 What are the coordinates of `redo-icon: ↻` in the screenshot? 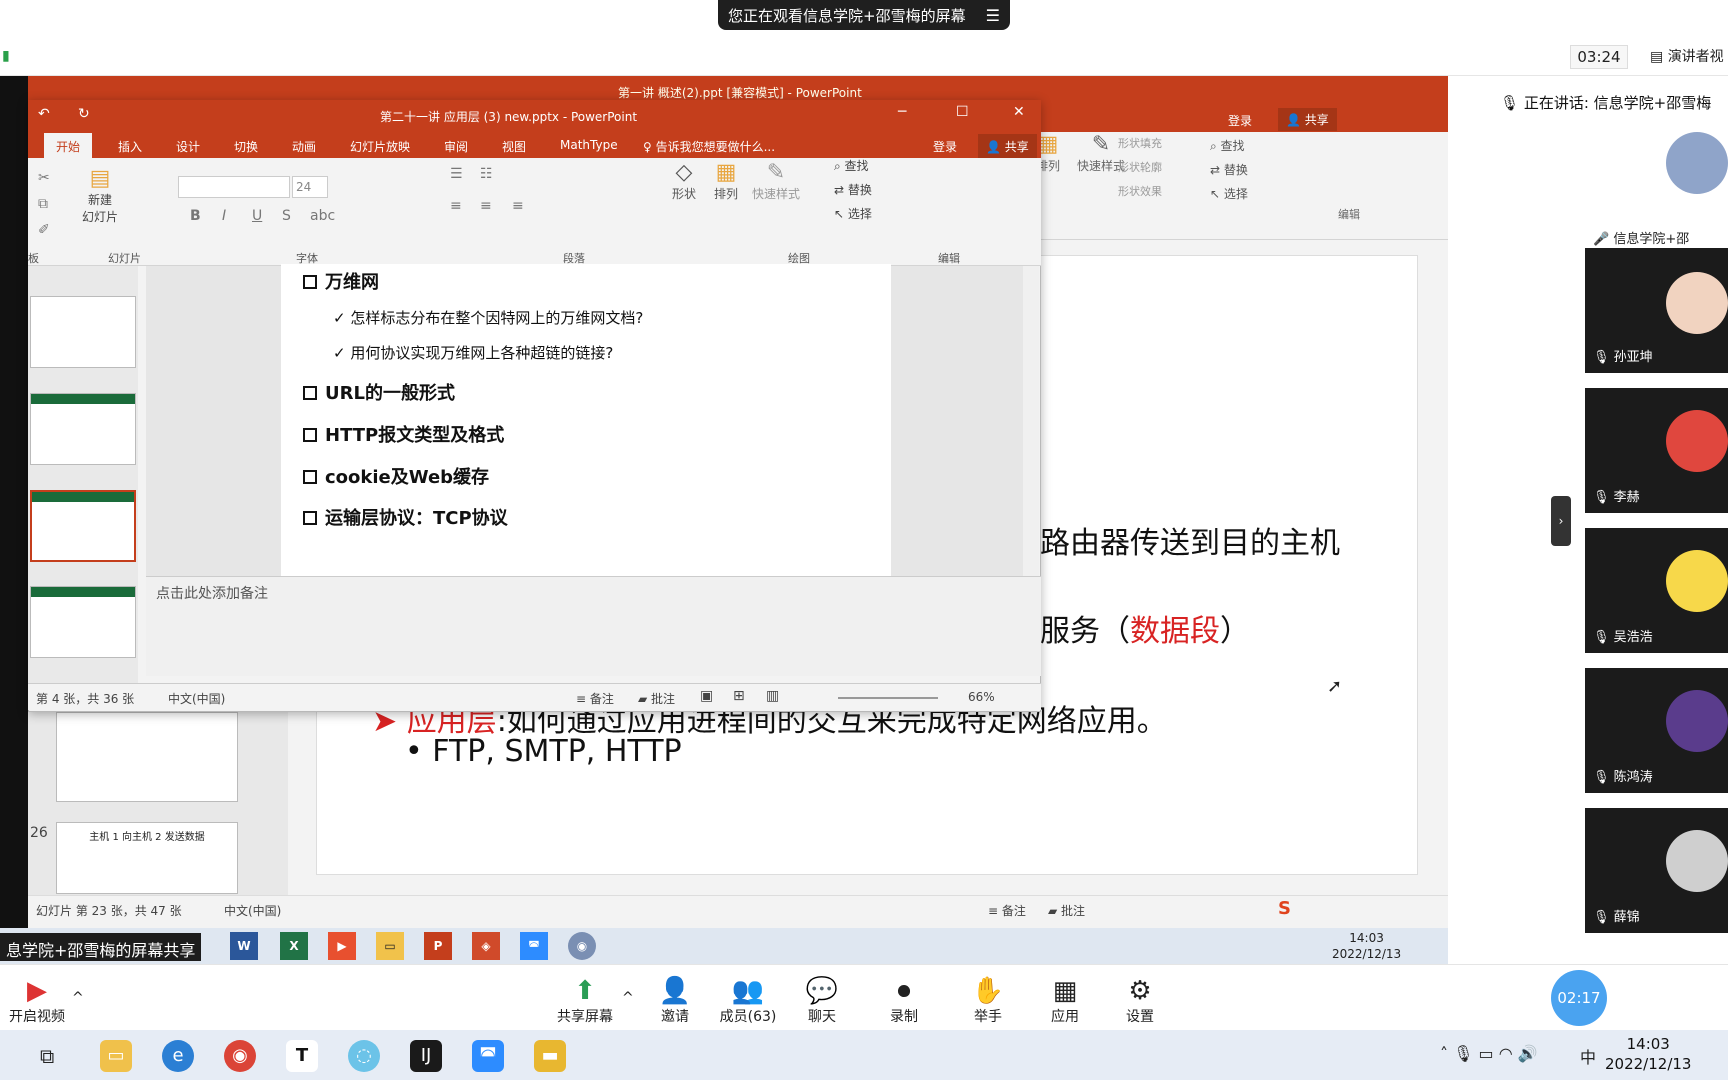 It's located at (84, 114).